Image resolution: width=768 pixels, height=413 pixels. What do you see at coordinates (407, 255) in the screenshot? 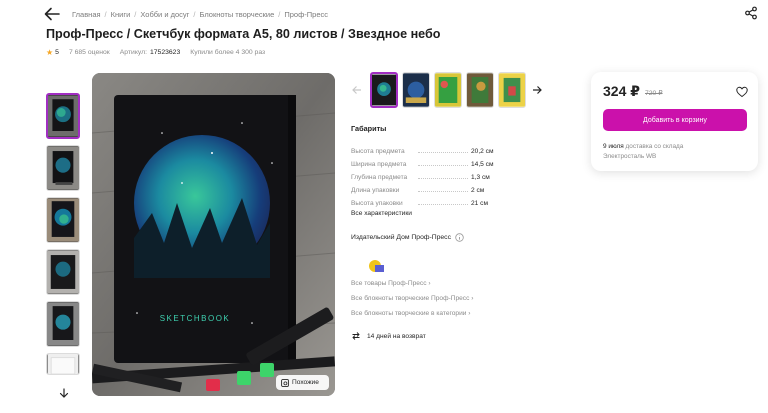
I see `seller-section: Издательский Дом Проф-Пресс` at bounding box center [407, 255].